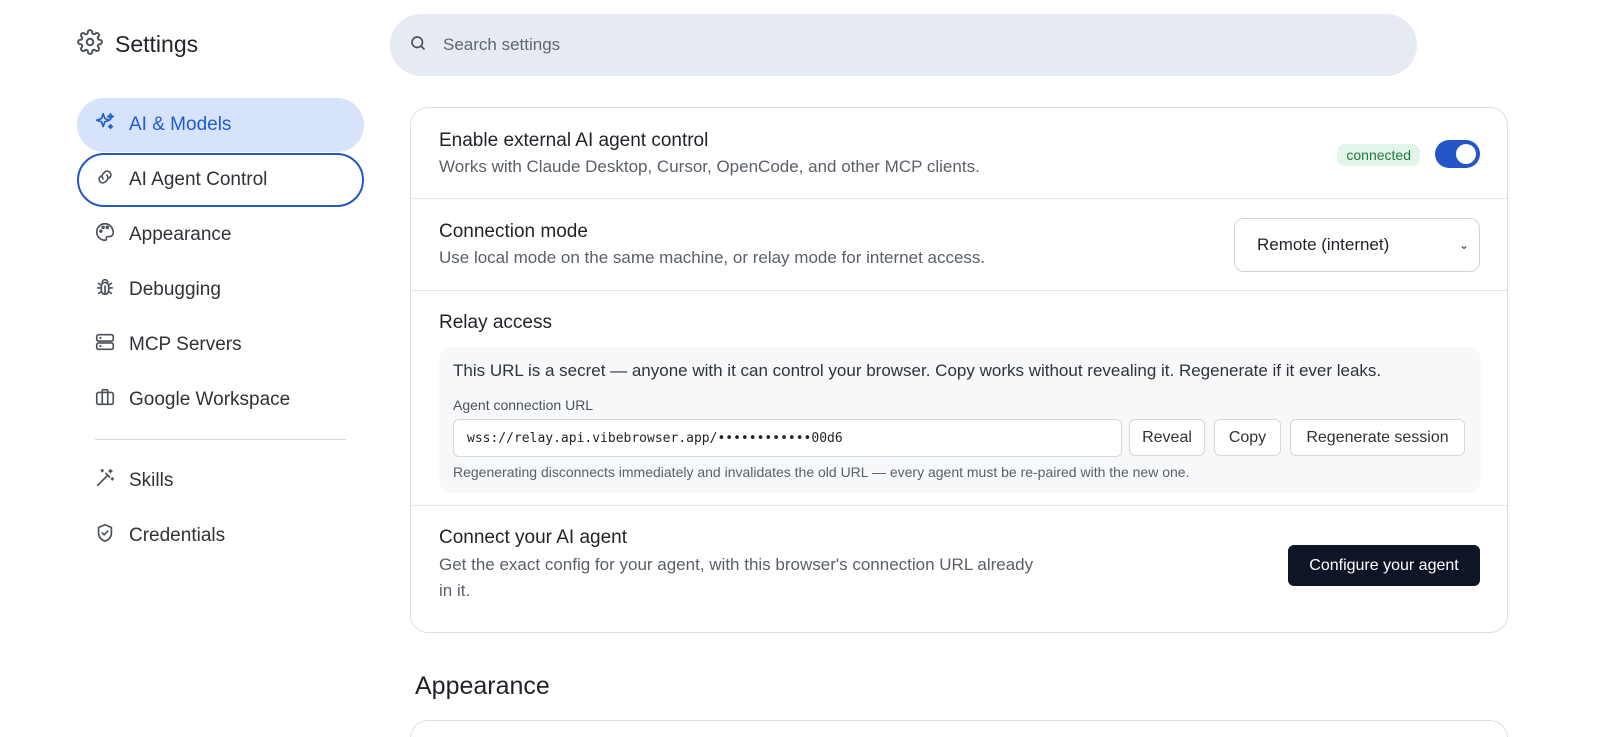  I want to click on connection-mode-title: Connection mode, so click(513, 231).